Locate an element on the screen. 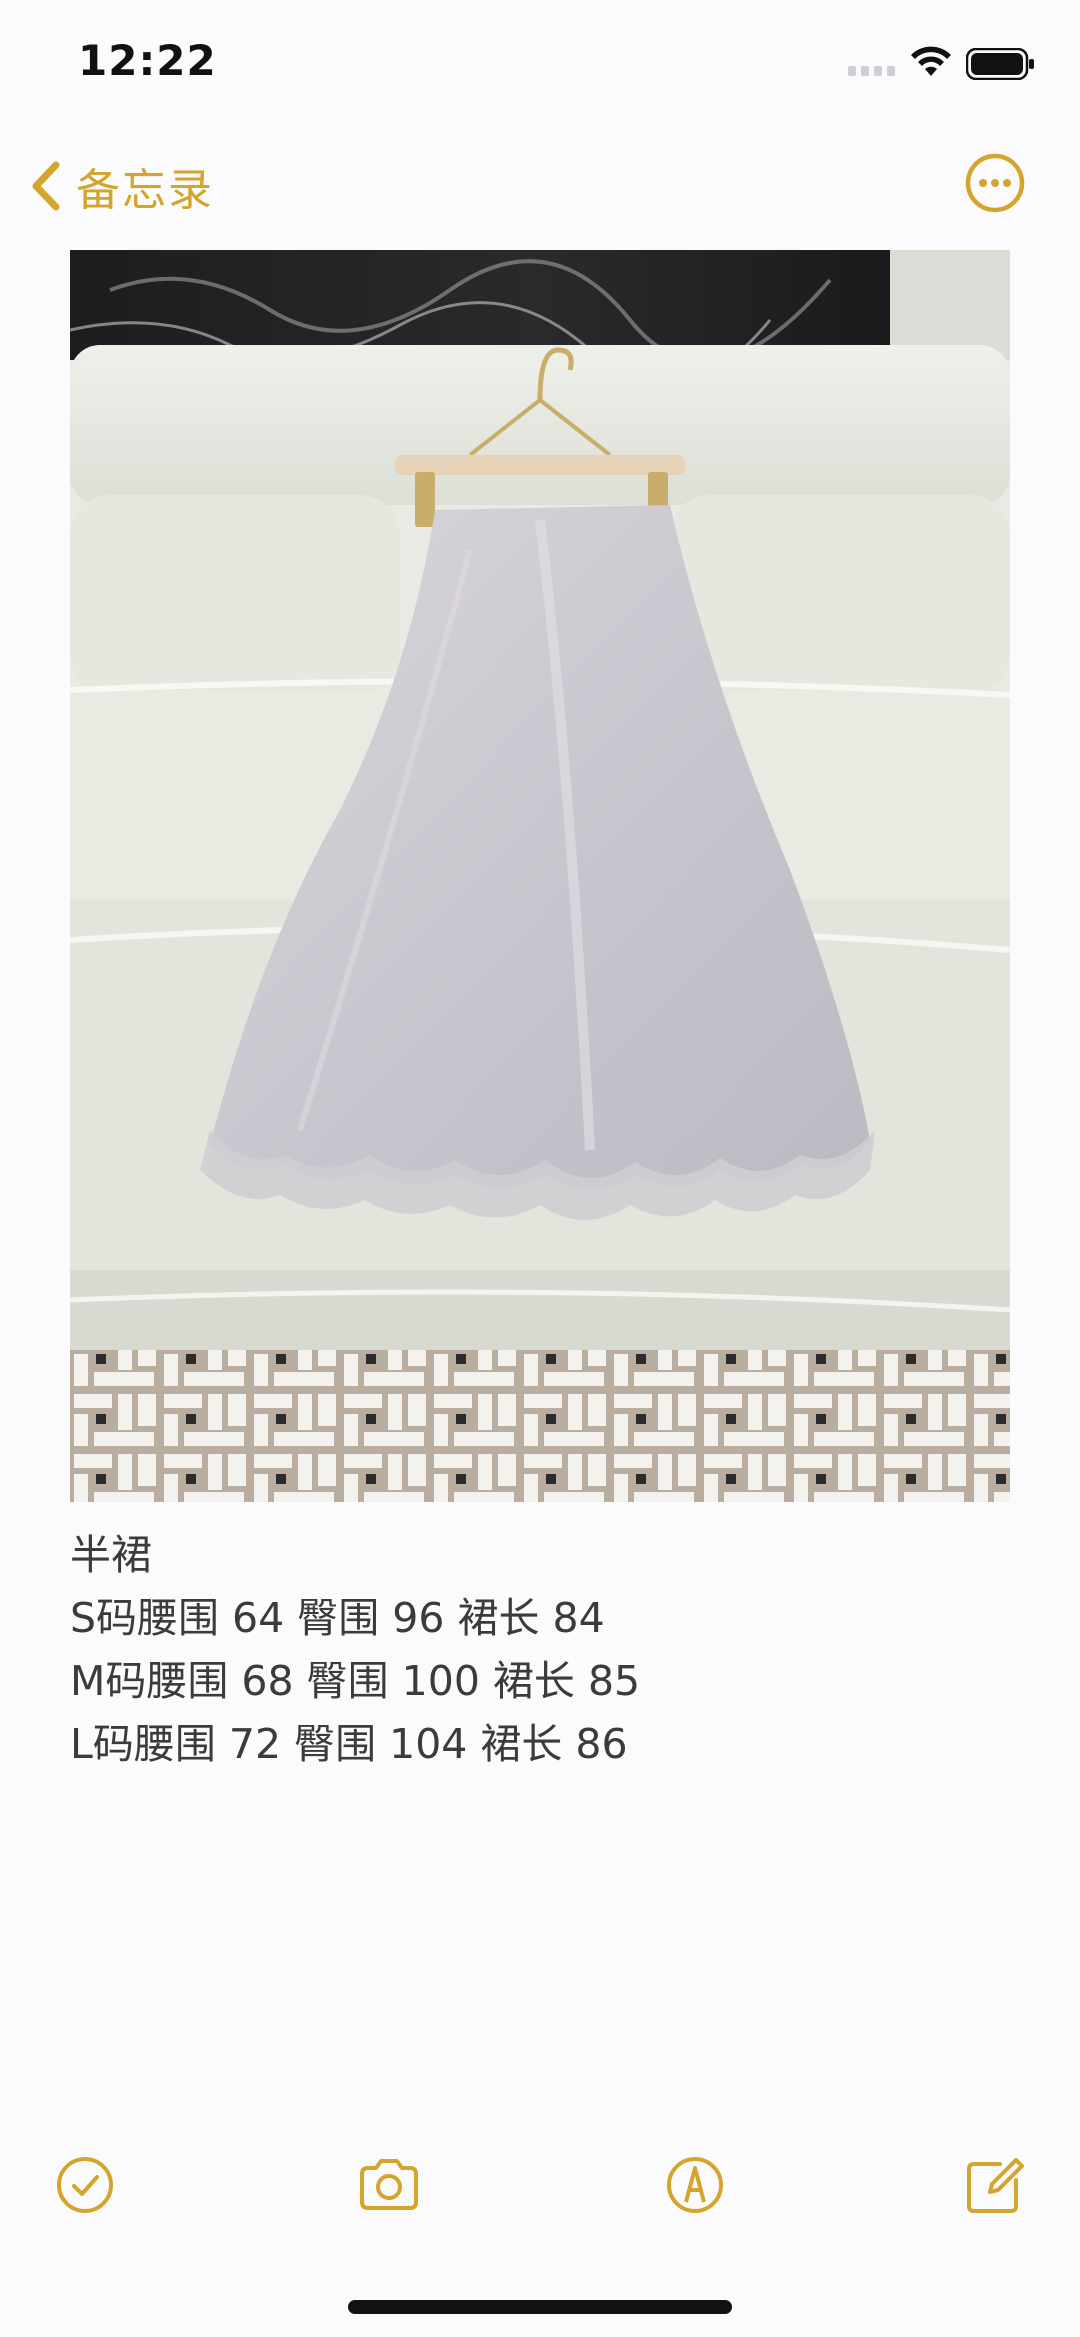  note-line-size-l: L码腰围 72 臀围 104 裙长 86 is located at coordinates (349, 1744).